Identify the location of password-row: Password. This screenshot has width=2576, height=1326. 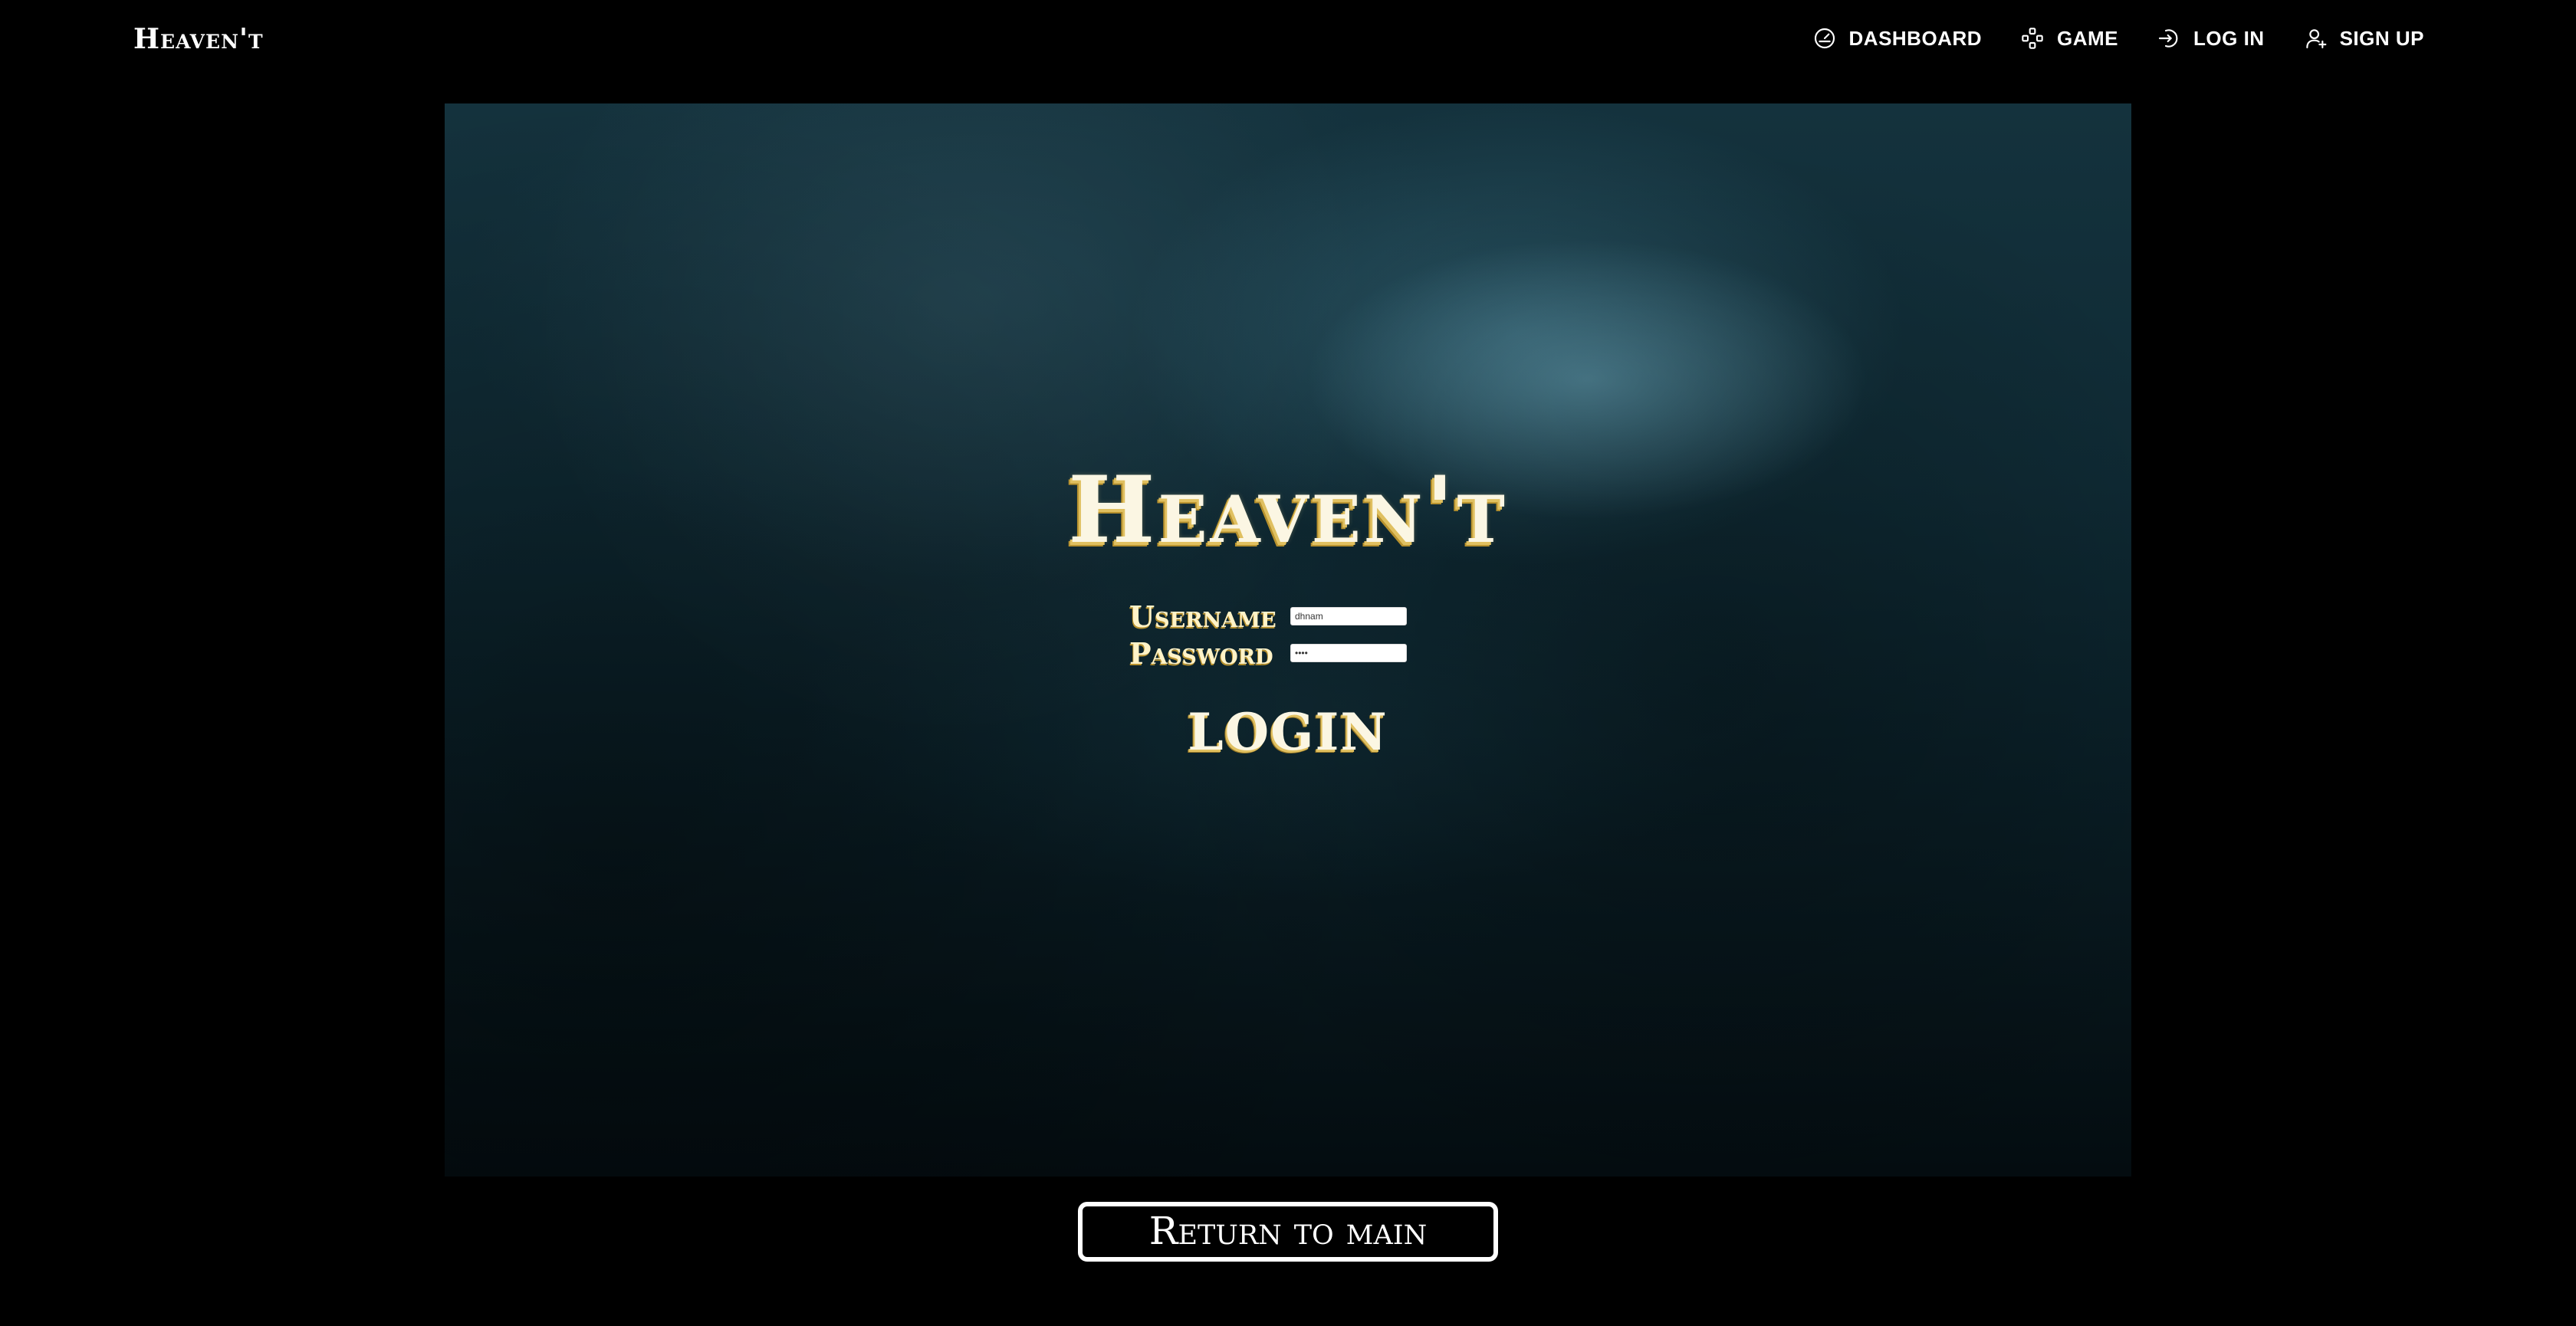
(1290, 653).